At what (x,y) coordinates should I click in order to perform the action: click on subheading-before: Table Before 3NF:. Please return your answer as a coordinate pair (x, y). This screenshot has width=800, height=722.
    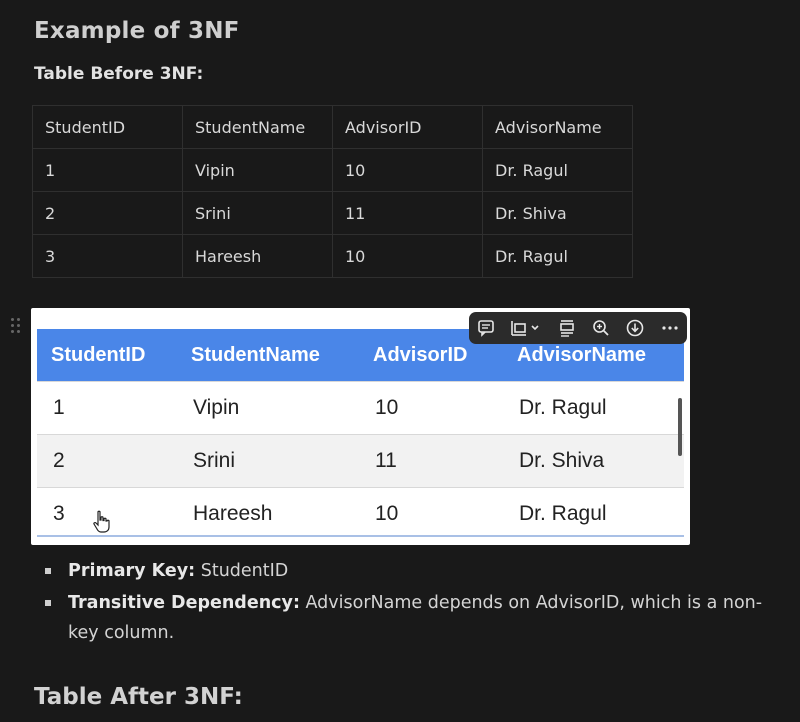
    Looking at the image, I should click on (119, 74).